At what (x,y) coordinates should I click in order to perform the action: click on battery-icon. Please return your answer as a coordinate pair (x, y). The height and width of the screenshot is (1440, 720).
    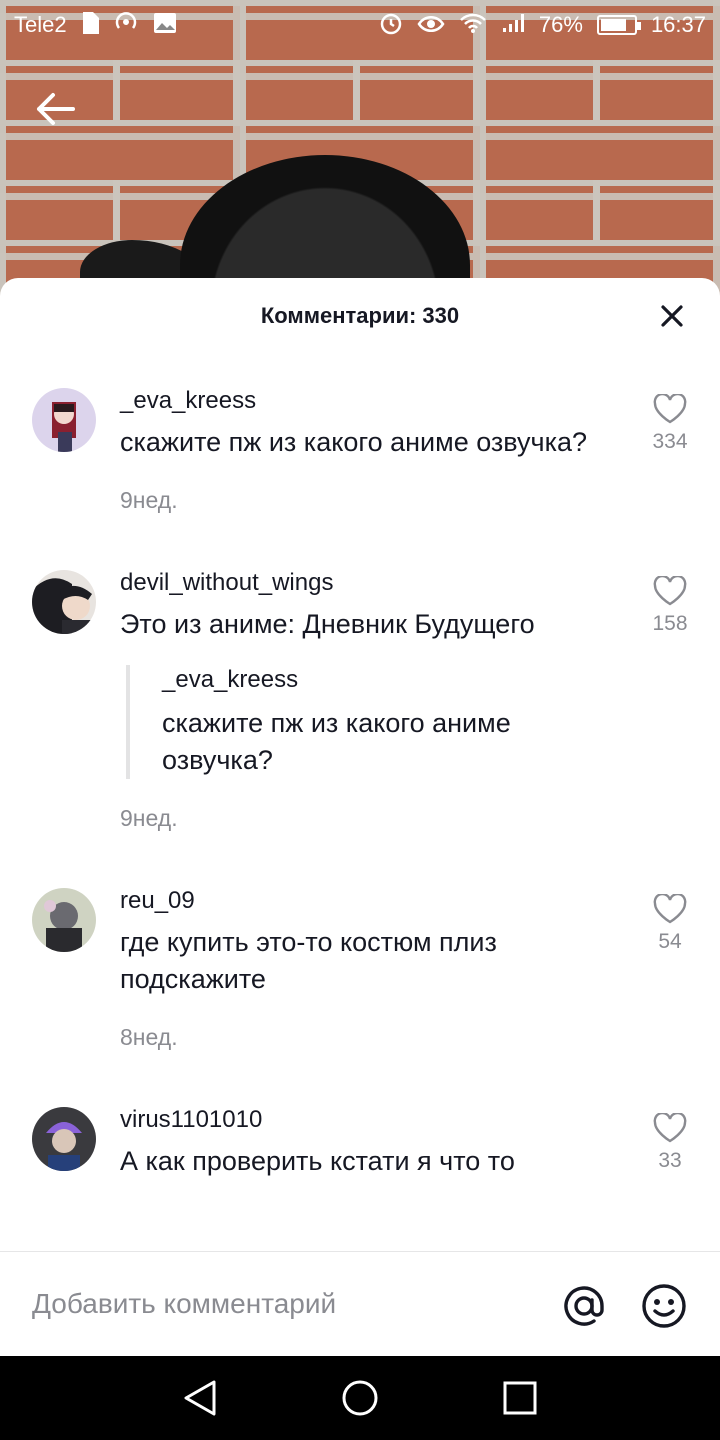
    Looking at the image, I should click on (618, 25).